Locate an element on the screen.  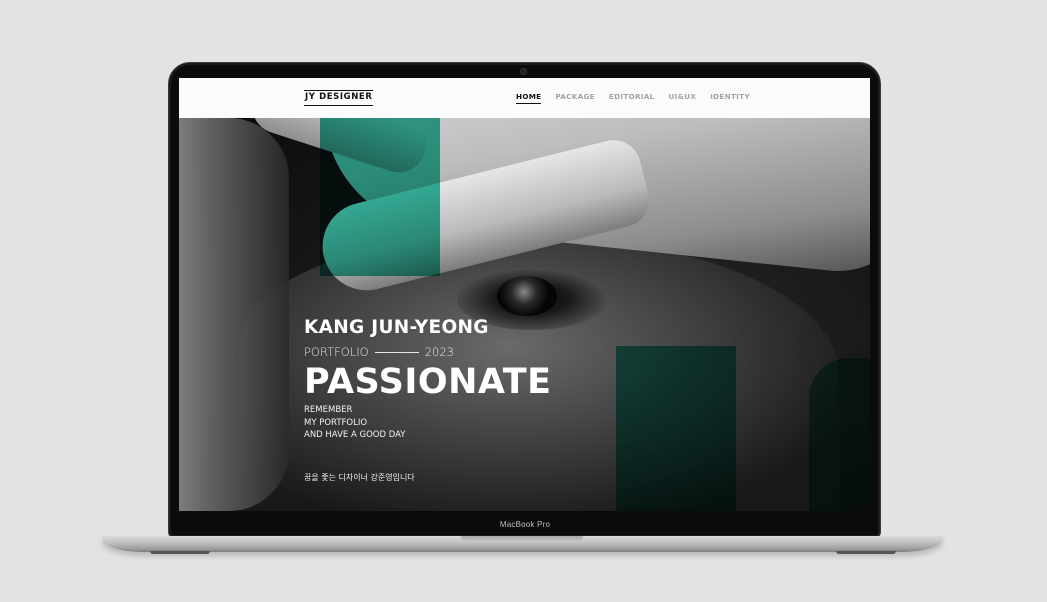
designer-name: KANG JUN-YEONG is located at coordinates (396, 327).